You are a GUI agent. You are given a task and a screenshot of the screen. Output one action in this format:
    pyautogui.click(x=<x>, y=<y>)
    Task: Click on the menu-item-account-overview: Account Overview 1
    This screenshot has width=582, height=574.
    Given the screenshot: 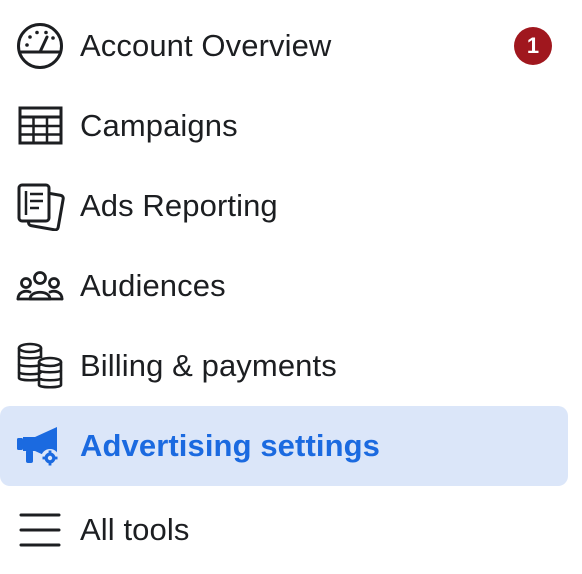 What is the action you would take?
    pyautogui.click(x=284, y=46)
    